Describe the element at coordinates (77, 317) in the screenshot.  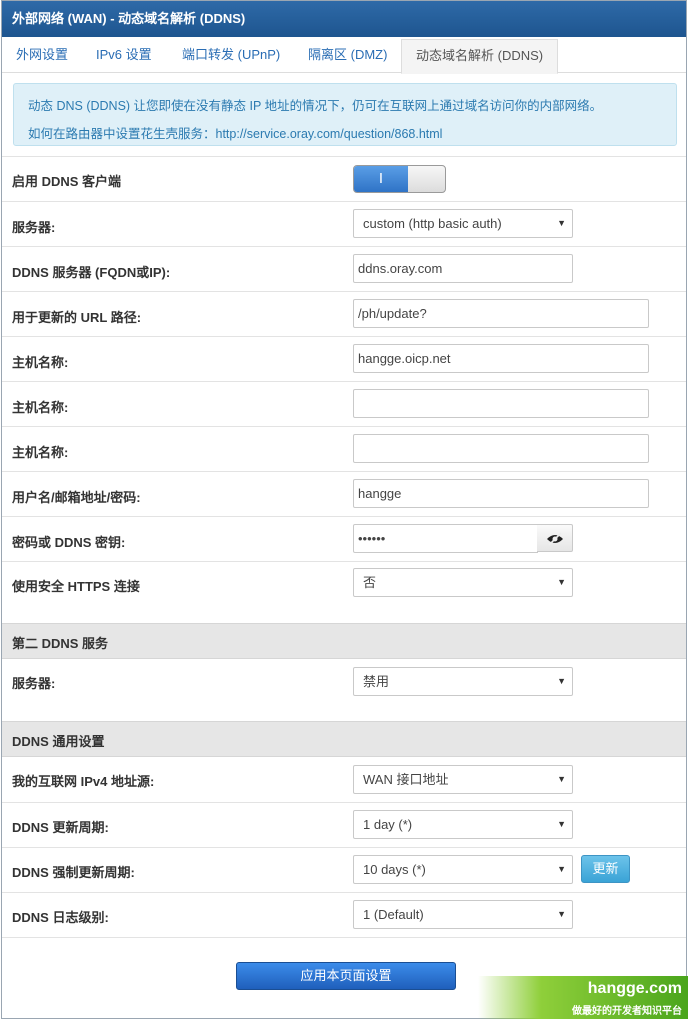
I see `url-path-label: 用于更新的 URL 路径:` at that location.